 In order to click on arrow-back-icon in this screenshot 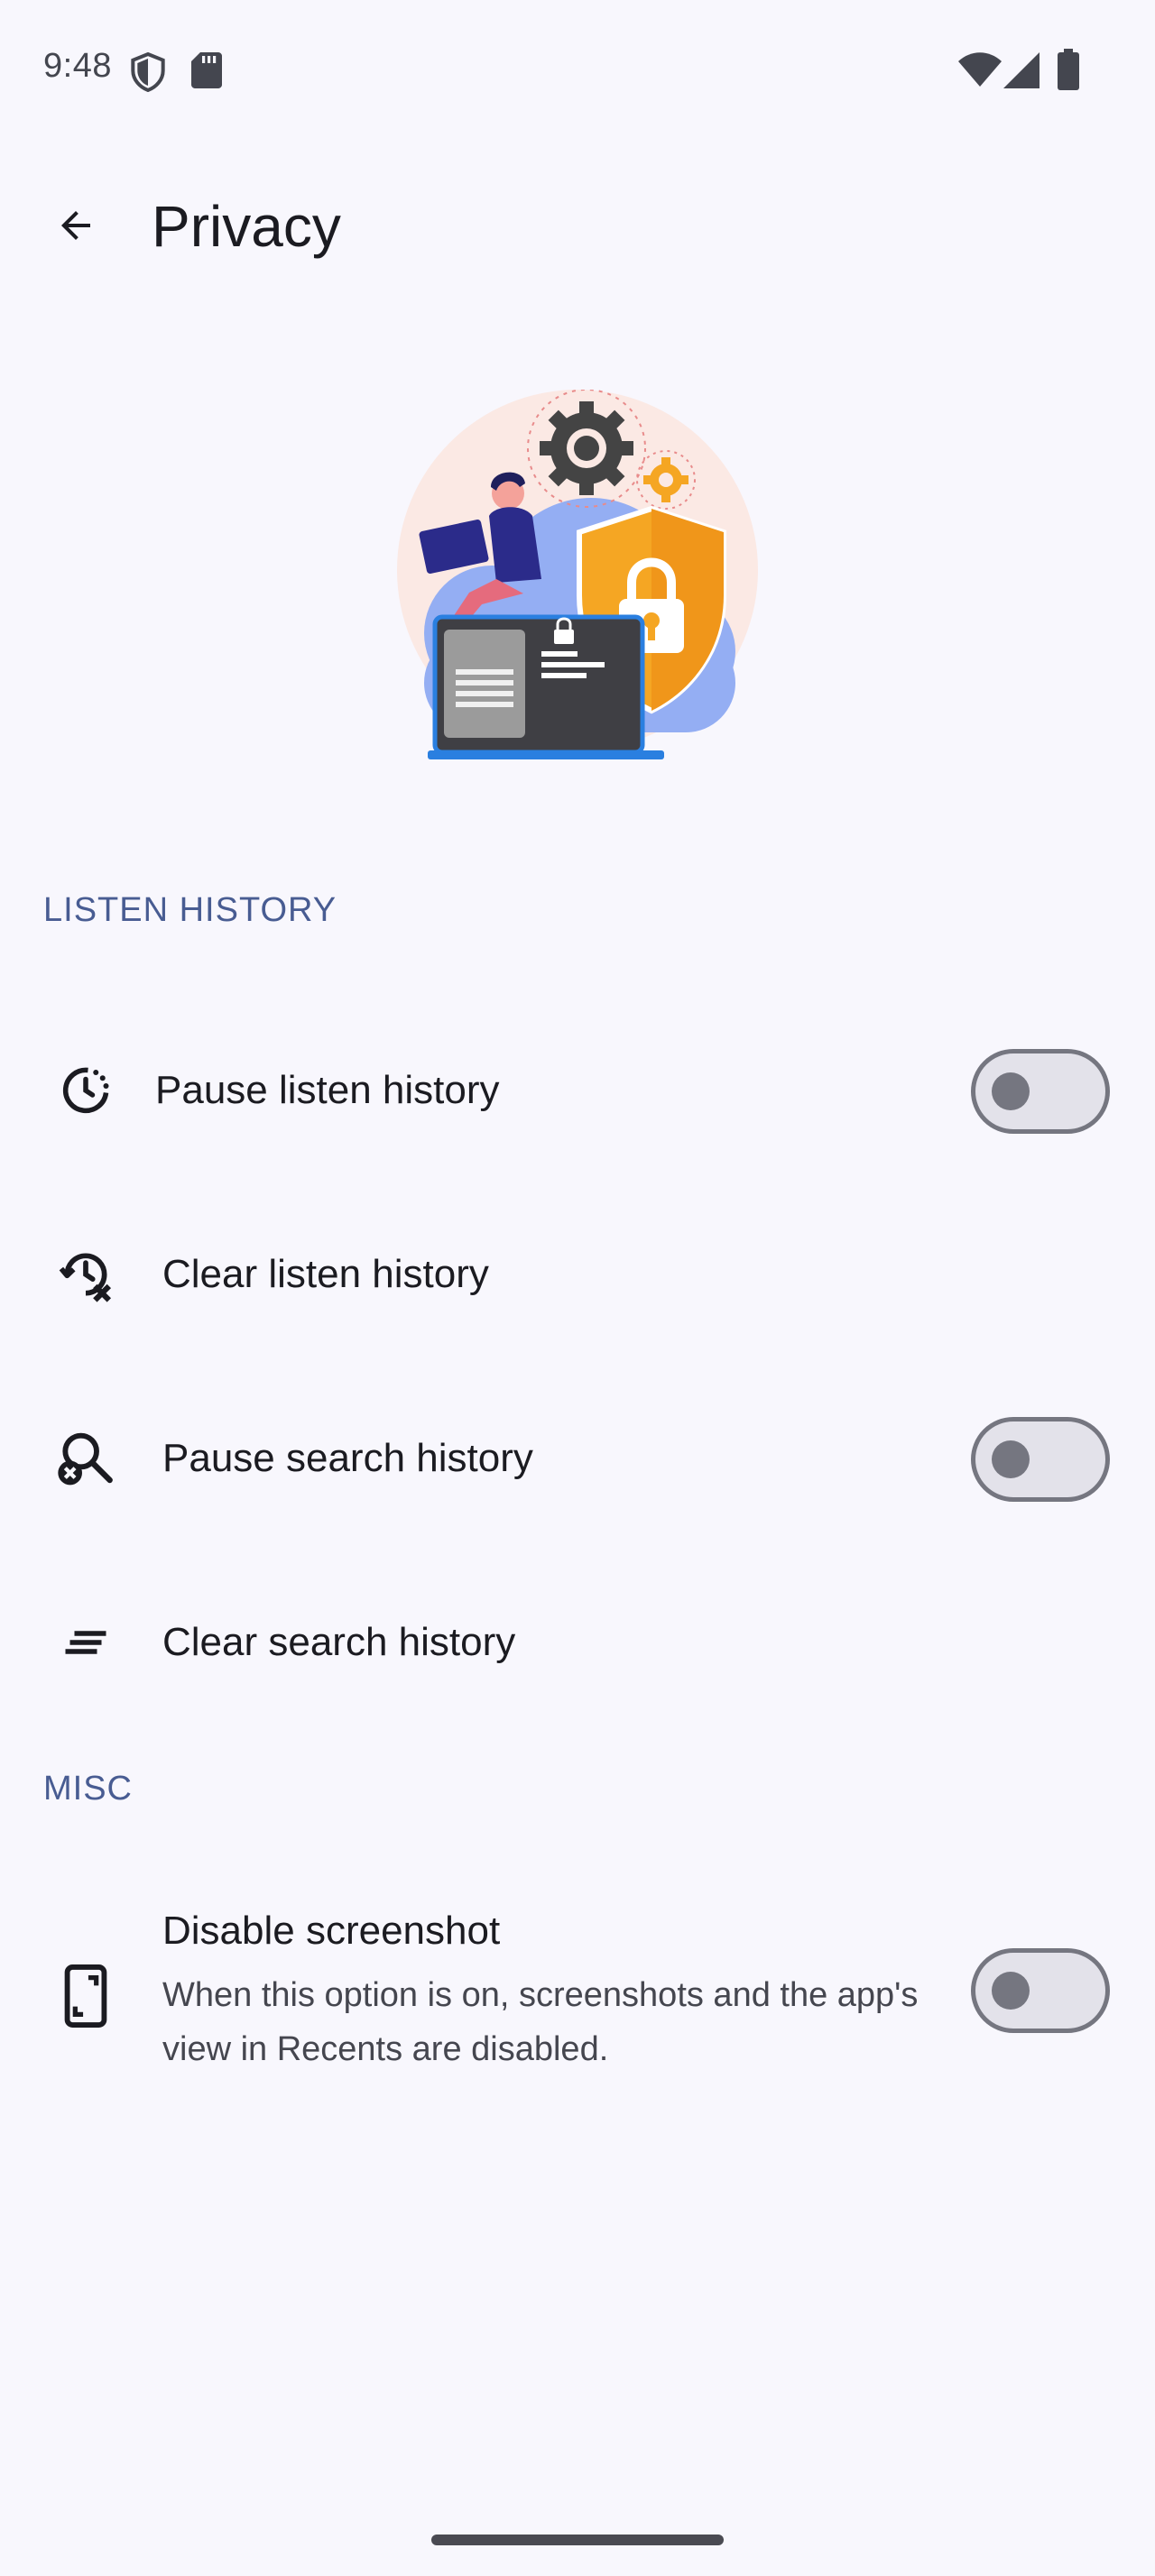, I will do `click(75, 226)`.